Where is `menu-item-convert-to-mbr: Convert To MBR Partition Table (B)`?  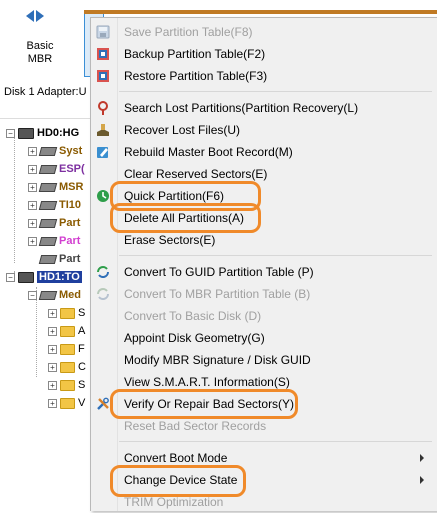
menu-item-convert-to-mbr: Convert To MBR Partition Table (B) is located at coordinates (264, 294).